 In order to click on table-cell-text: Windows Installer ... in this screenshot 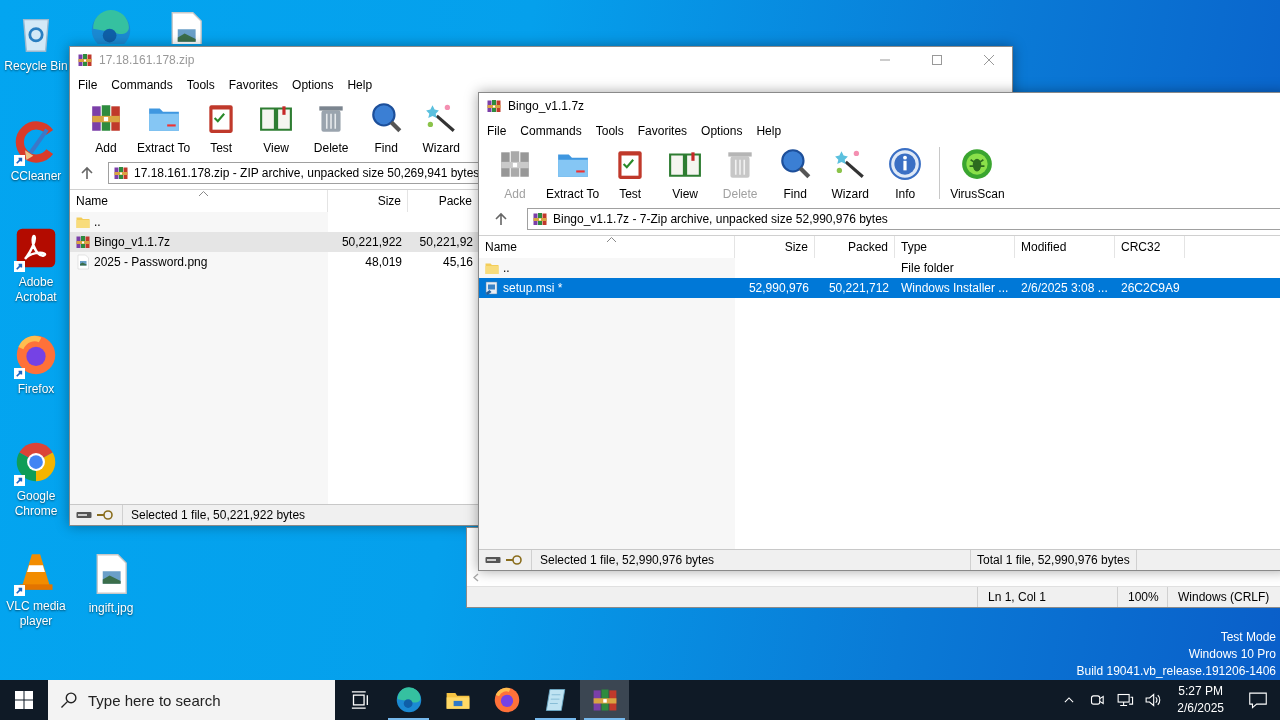, I will do `click(955, 288)`.